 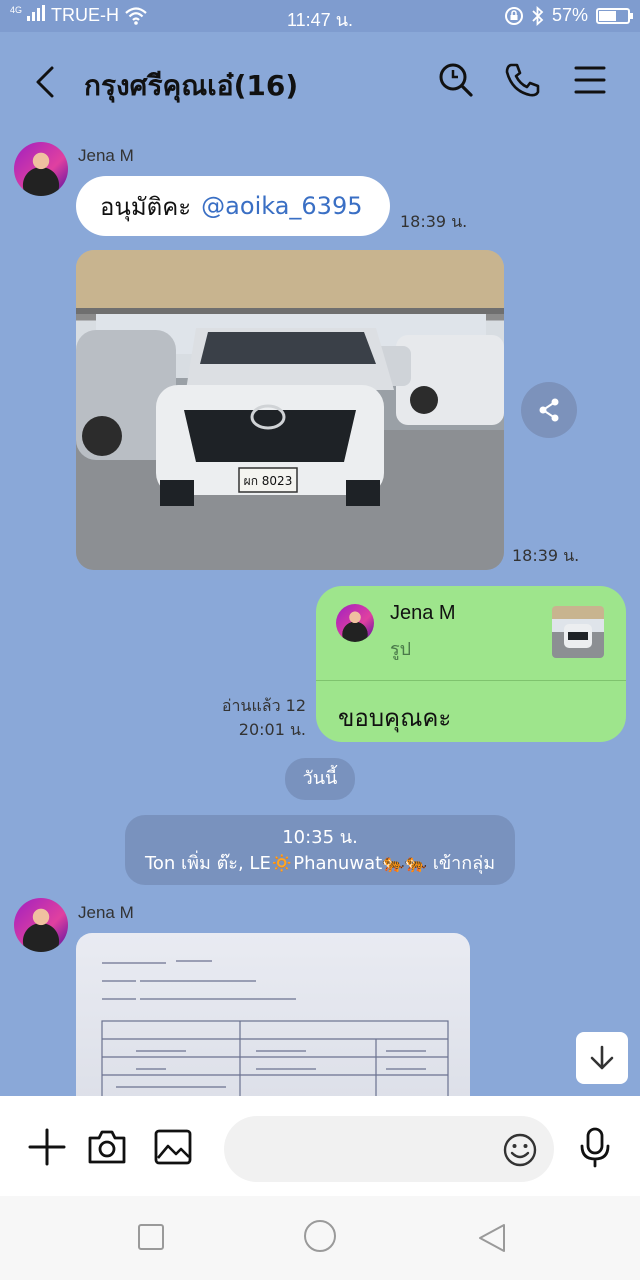 I want to click on plus-icon, so click(x=47, y=1147).